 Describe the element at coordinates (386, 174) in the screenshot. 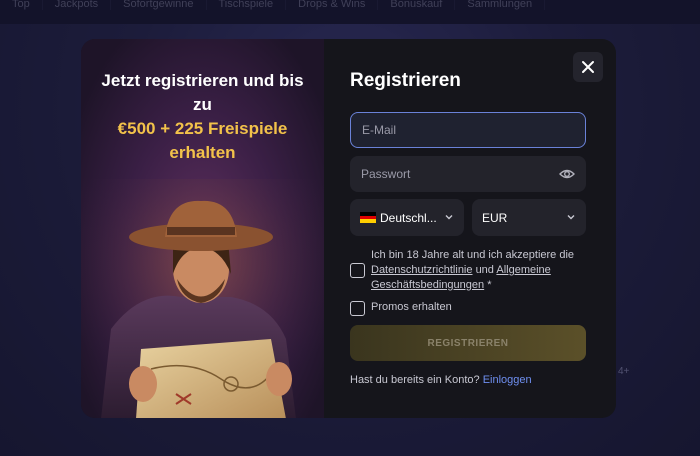

I see `password-placeholder: Passwort` at that location.